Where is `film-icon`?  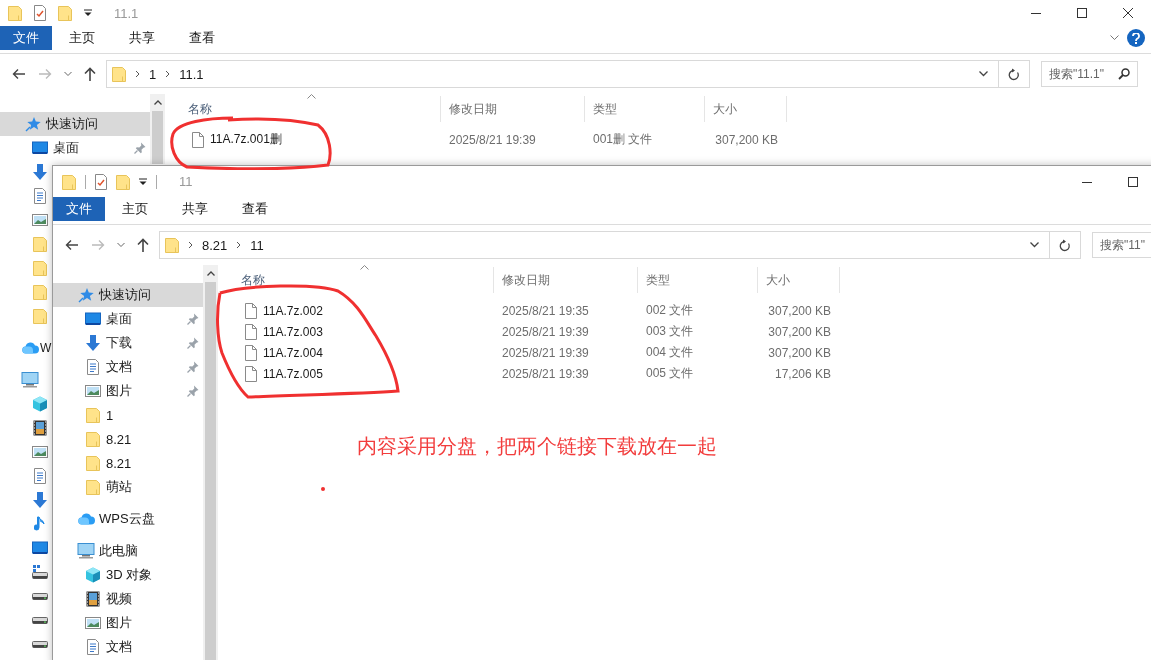
film-icon is located at coordinates (40, 428).